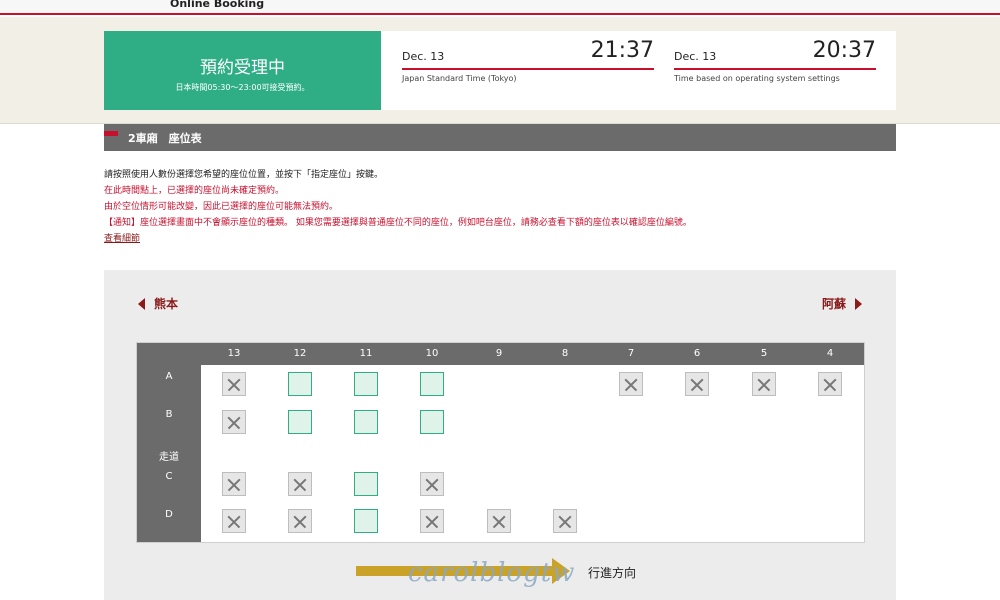  Describe the element at coordinates (300, 353) in the screenshot. I see `seat-column-label: 12` at that location.